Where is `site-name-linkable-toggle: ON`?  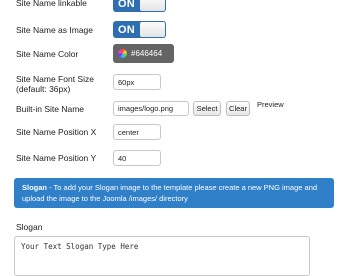
site-name-linkable-toggle: ON is located at coordinates (139, 6).